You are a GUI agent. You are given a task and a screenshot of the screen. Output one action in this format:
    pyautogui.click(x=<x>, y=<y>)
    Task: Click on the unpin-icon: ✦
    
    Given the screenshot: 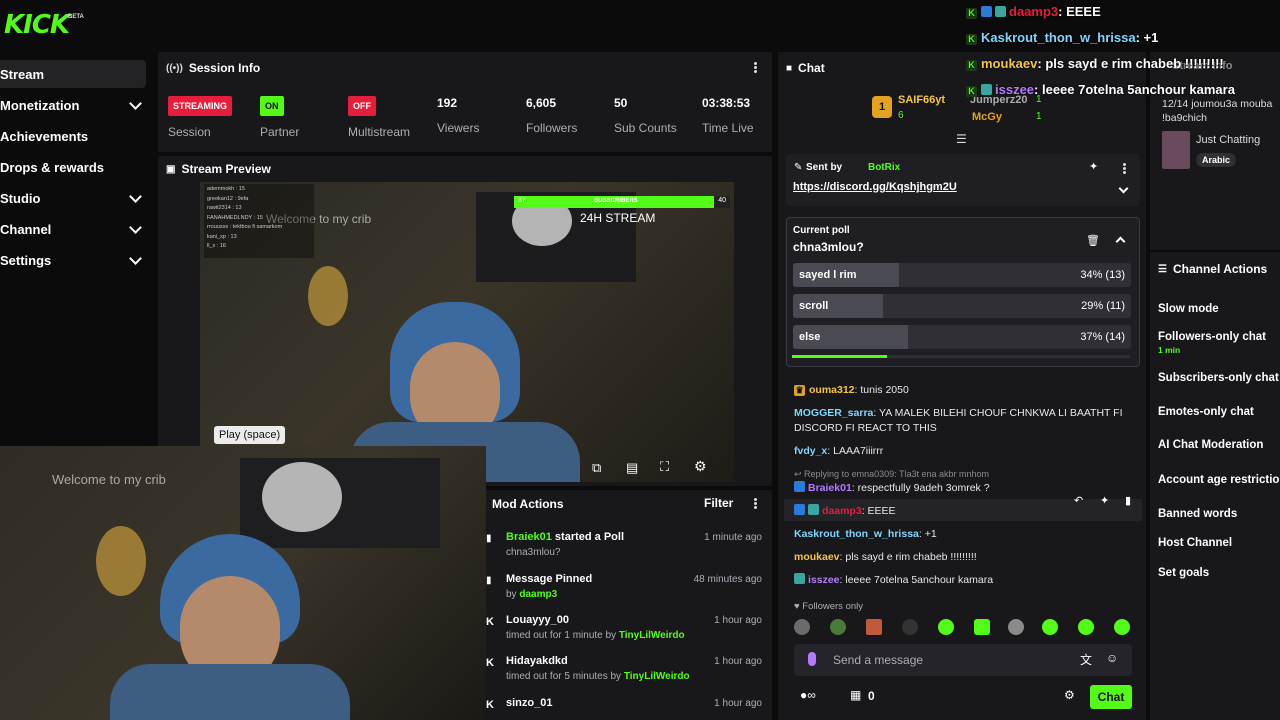 What is the action you would take?
    pyautogui.click(x=1093, y=166)
    